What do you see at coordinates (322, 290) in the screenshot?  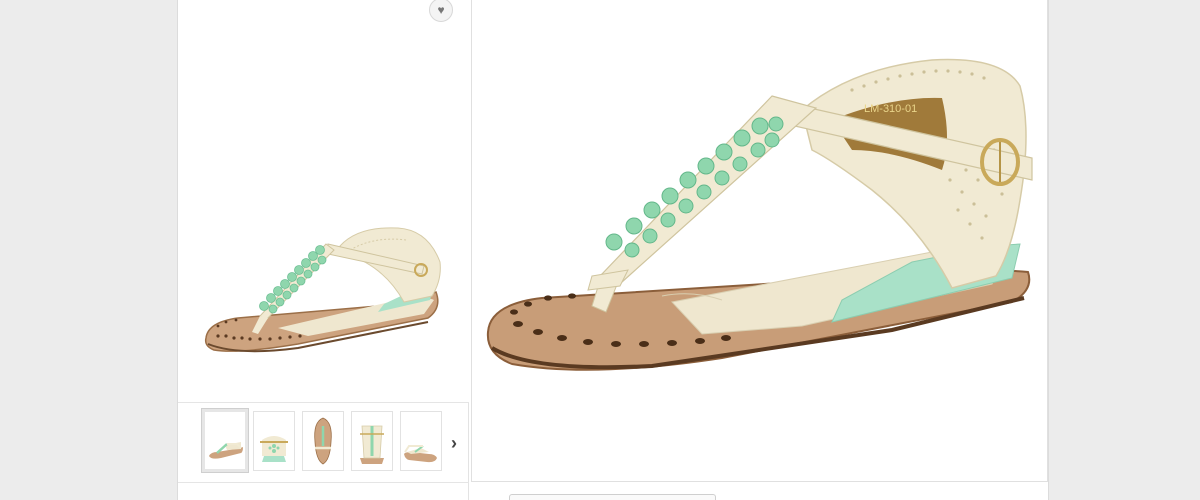 I see `sandal-main-graphic` at bounding box center [322, 290].